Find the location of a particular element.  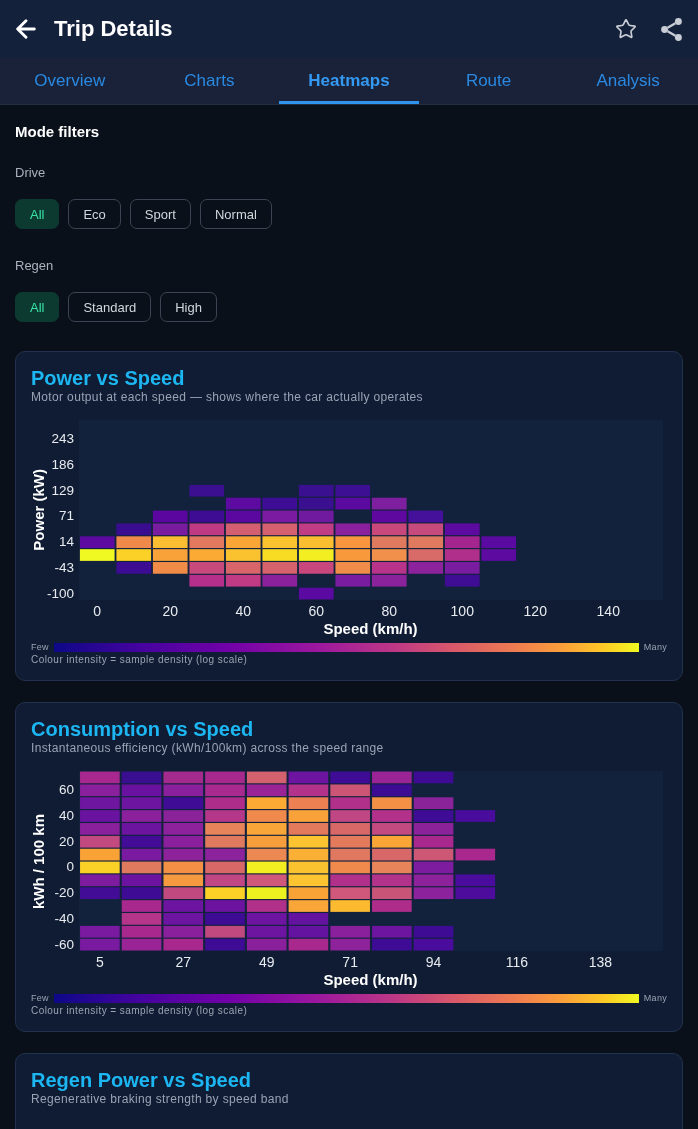

tab: Overview is located at coordinates (70, 81).